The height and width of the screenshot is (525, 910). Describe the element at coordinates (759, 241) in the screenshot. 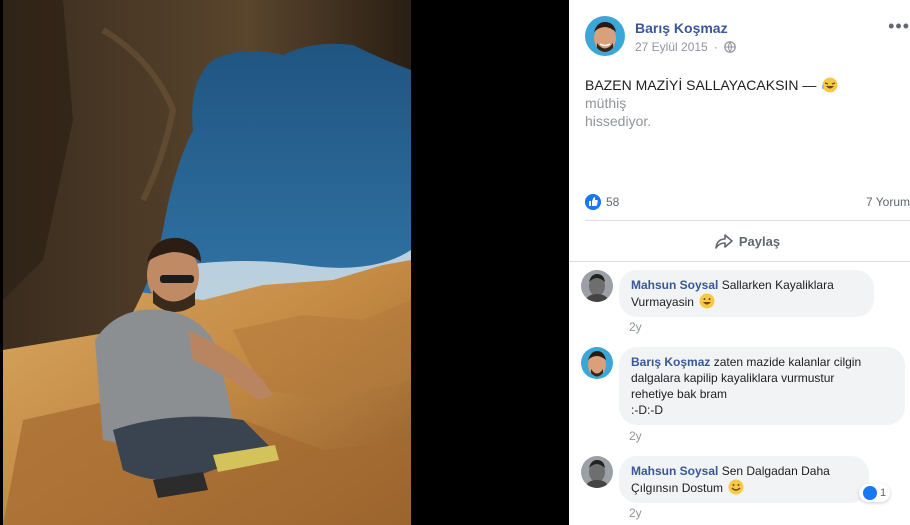

I see `share-label: Paylaş` at that location.